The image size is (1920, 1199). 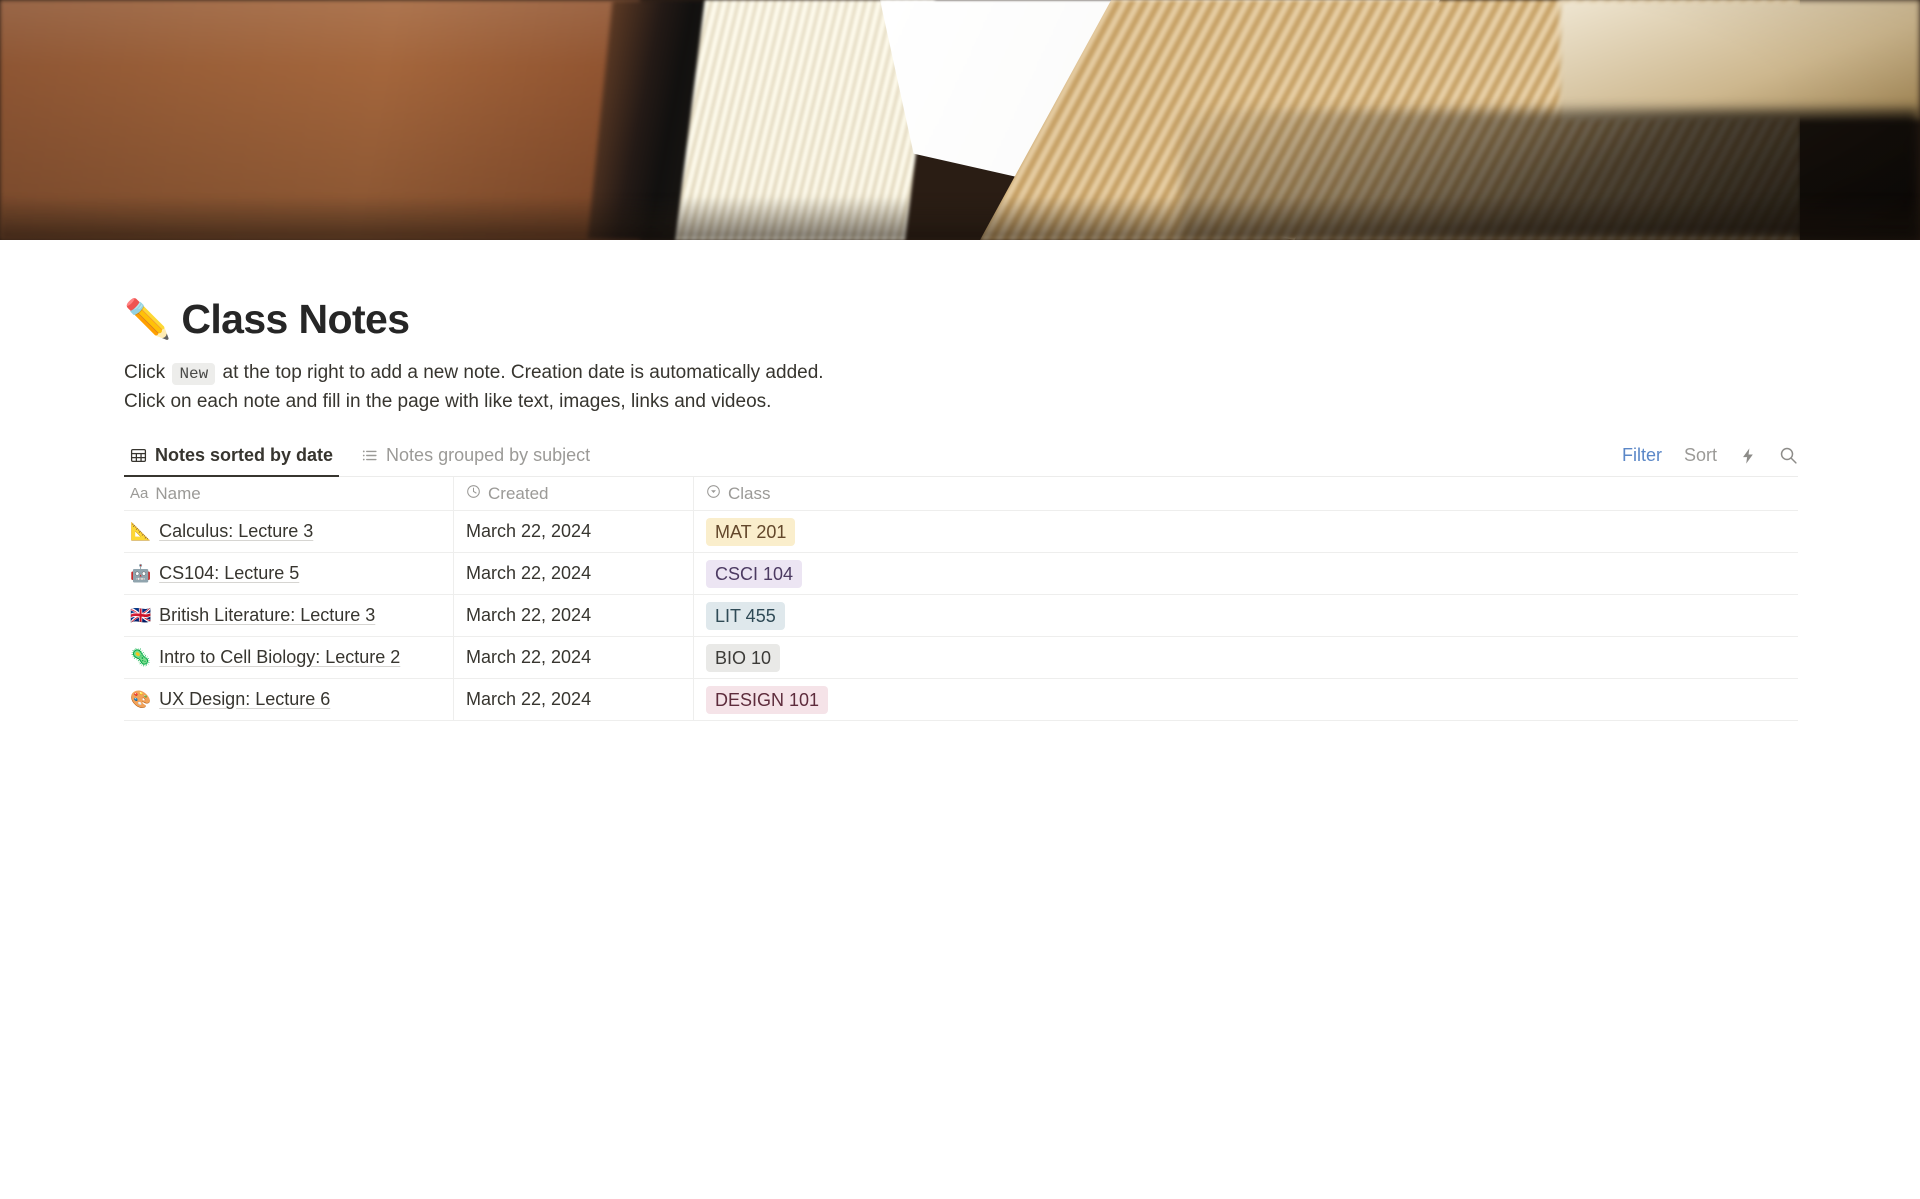 I want to click on tab-label: Notes grouped by subject, so click(x=488, y=455).